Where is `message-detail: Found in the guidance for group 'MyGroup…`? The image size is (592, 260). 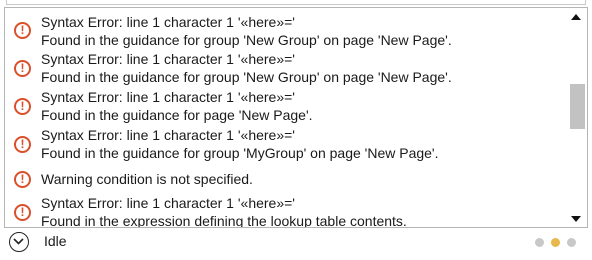 message-detail: Found in the guidance for group 'MyGroup… is located at coordinates (240, 153).